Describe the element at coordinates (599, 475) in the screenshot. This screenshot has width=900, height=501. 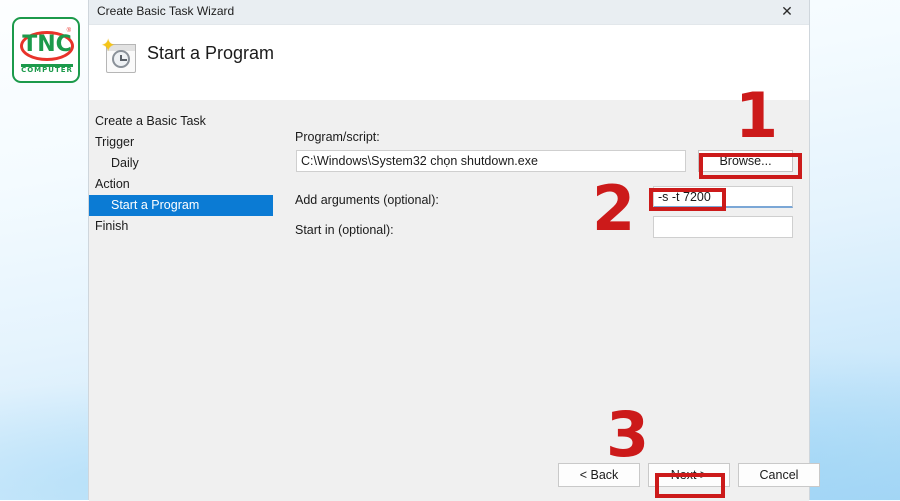
I see `back-button: < Back` at that location.